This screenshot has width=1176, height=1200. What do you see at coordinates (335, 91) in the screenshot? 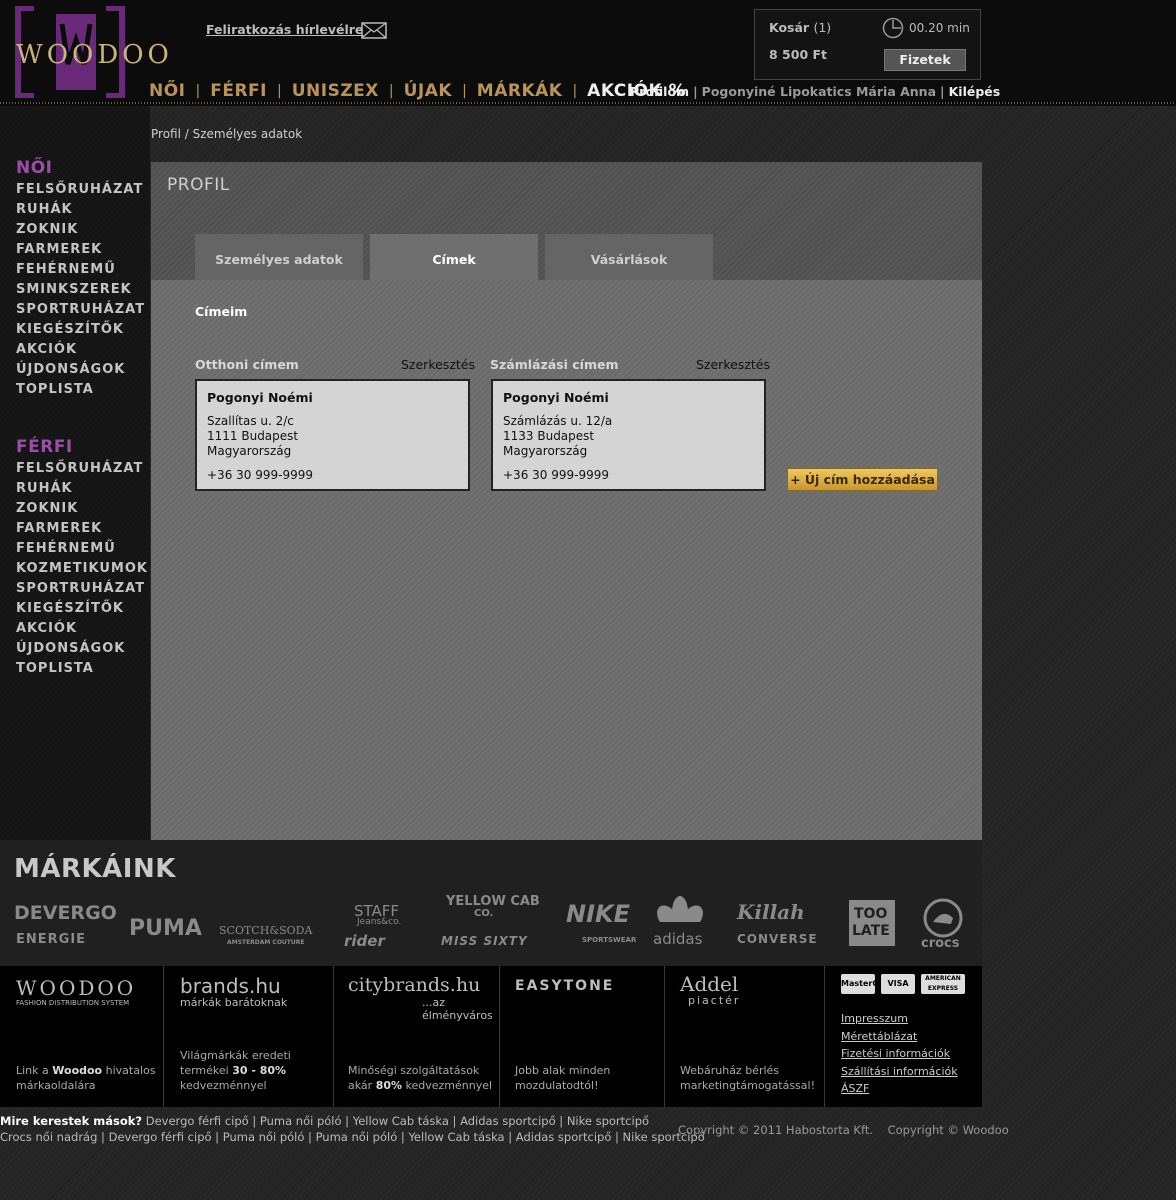
I see `nav-unisex: UNISZEX` at bounding box center [335, 91].